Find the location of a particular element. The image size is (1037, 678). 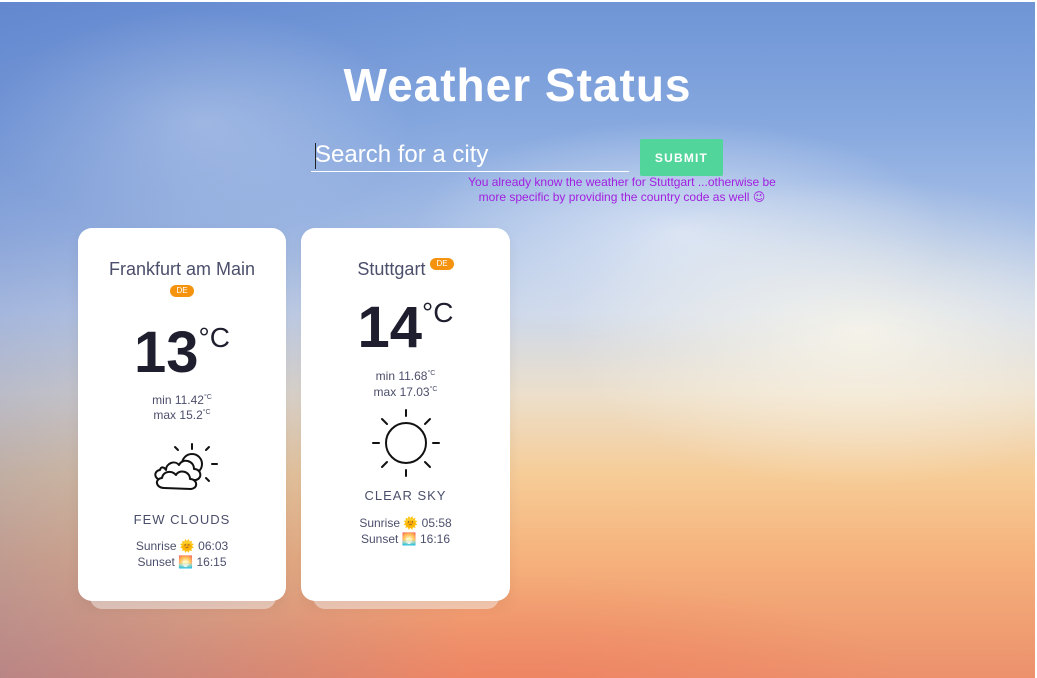

sunset-time: Sunset 🌅 16:16 is located at coordinates (405, 539).